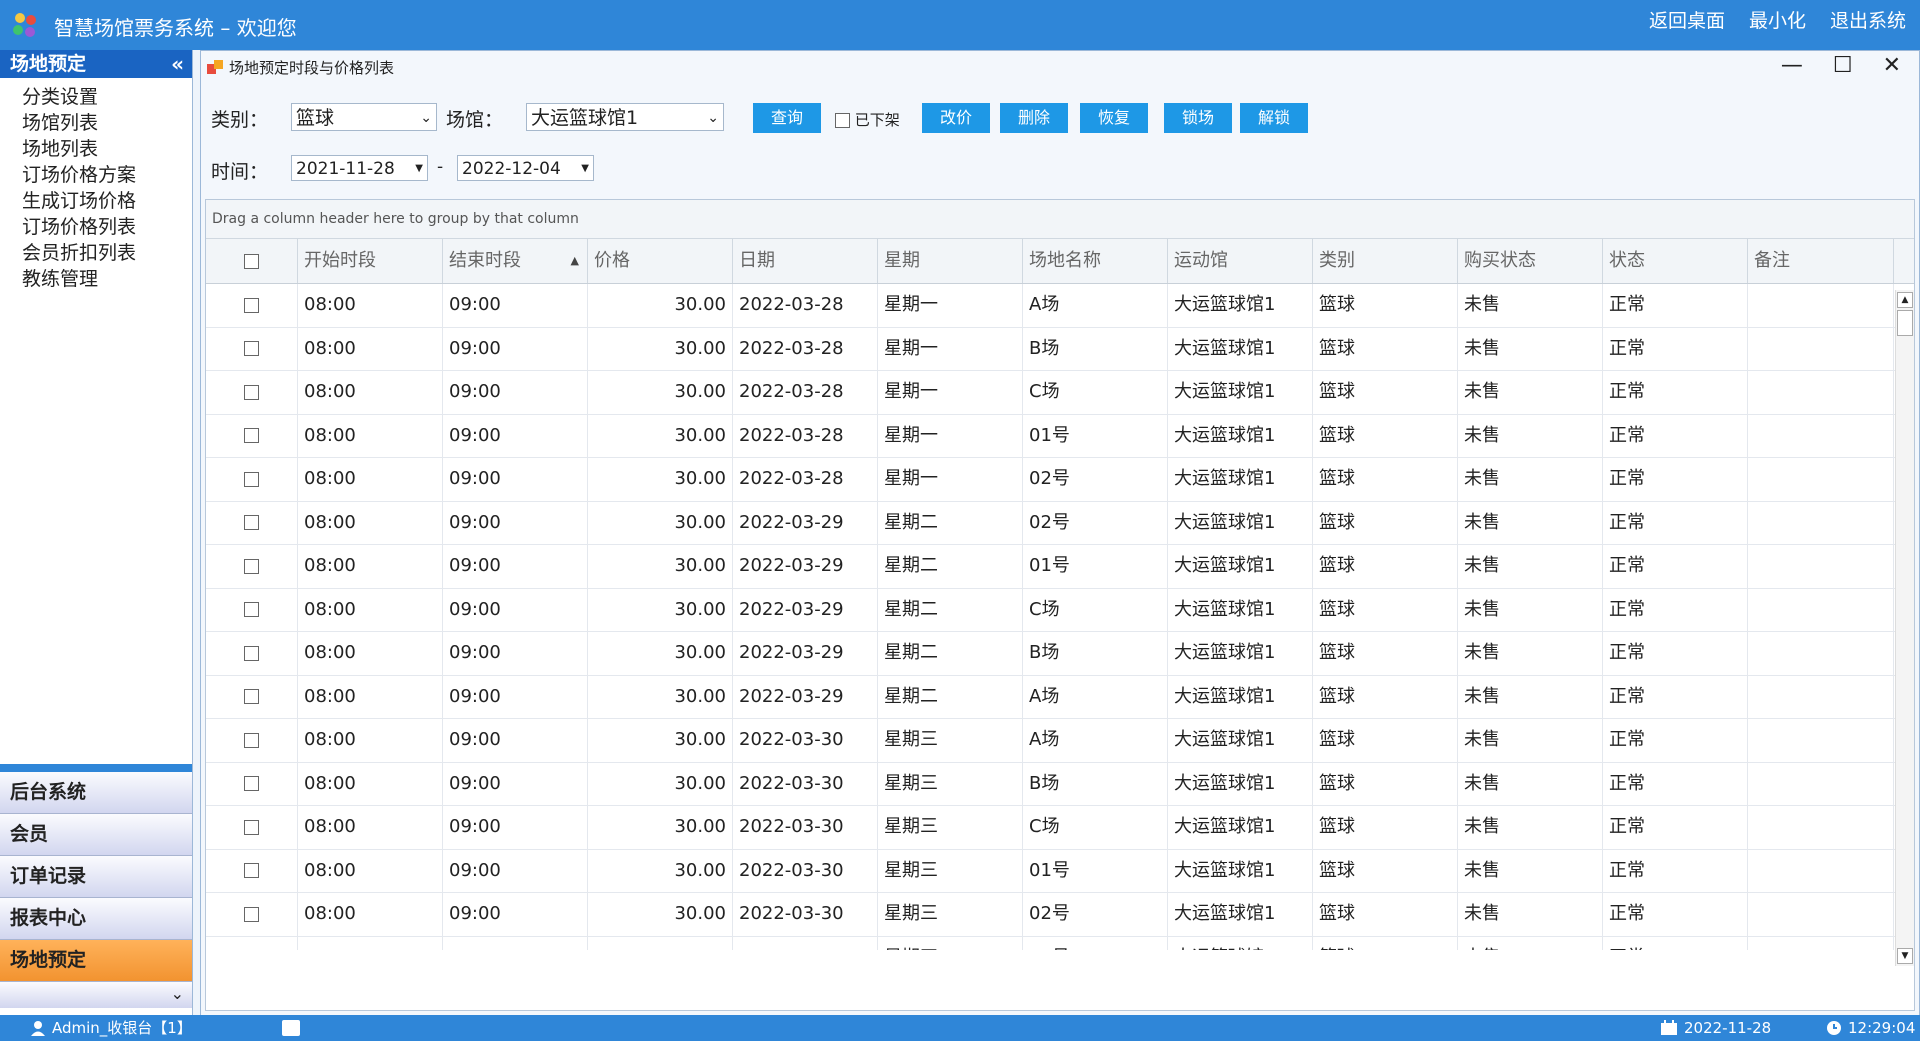  I want to click on category-select: 篮球 ⌄, so click(364, 117).